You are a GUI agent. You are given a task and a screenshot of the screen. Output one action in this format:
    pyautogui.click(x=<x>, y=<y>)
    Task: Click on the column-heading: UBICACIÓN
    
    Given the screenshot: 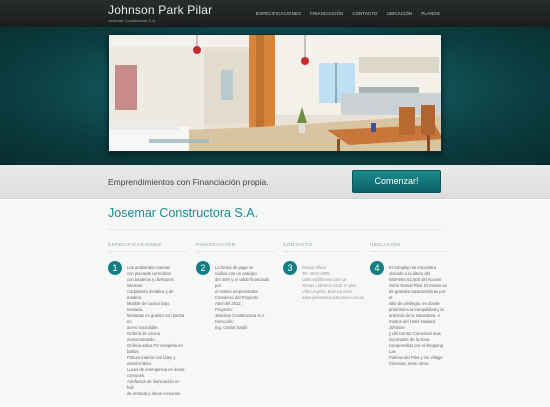 What is the action you would take?
    pyautogui.click(x=385, y=244)
    